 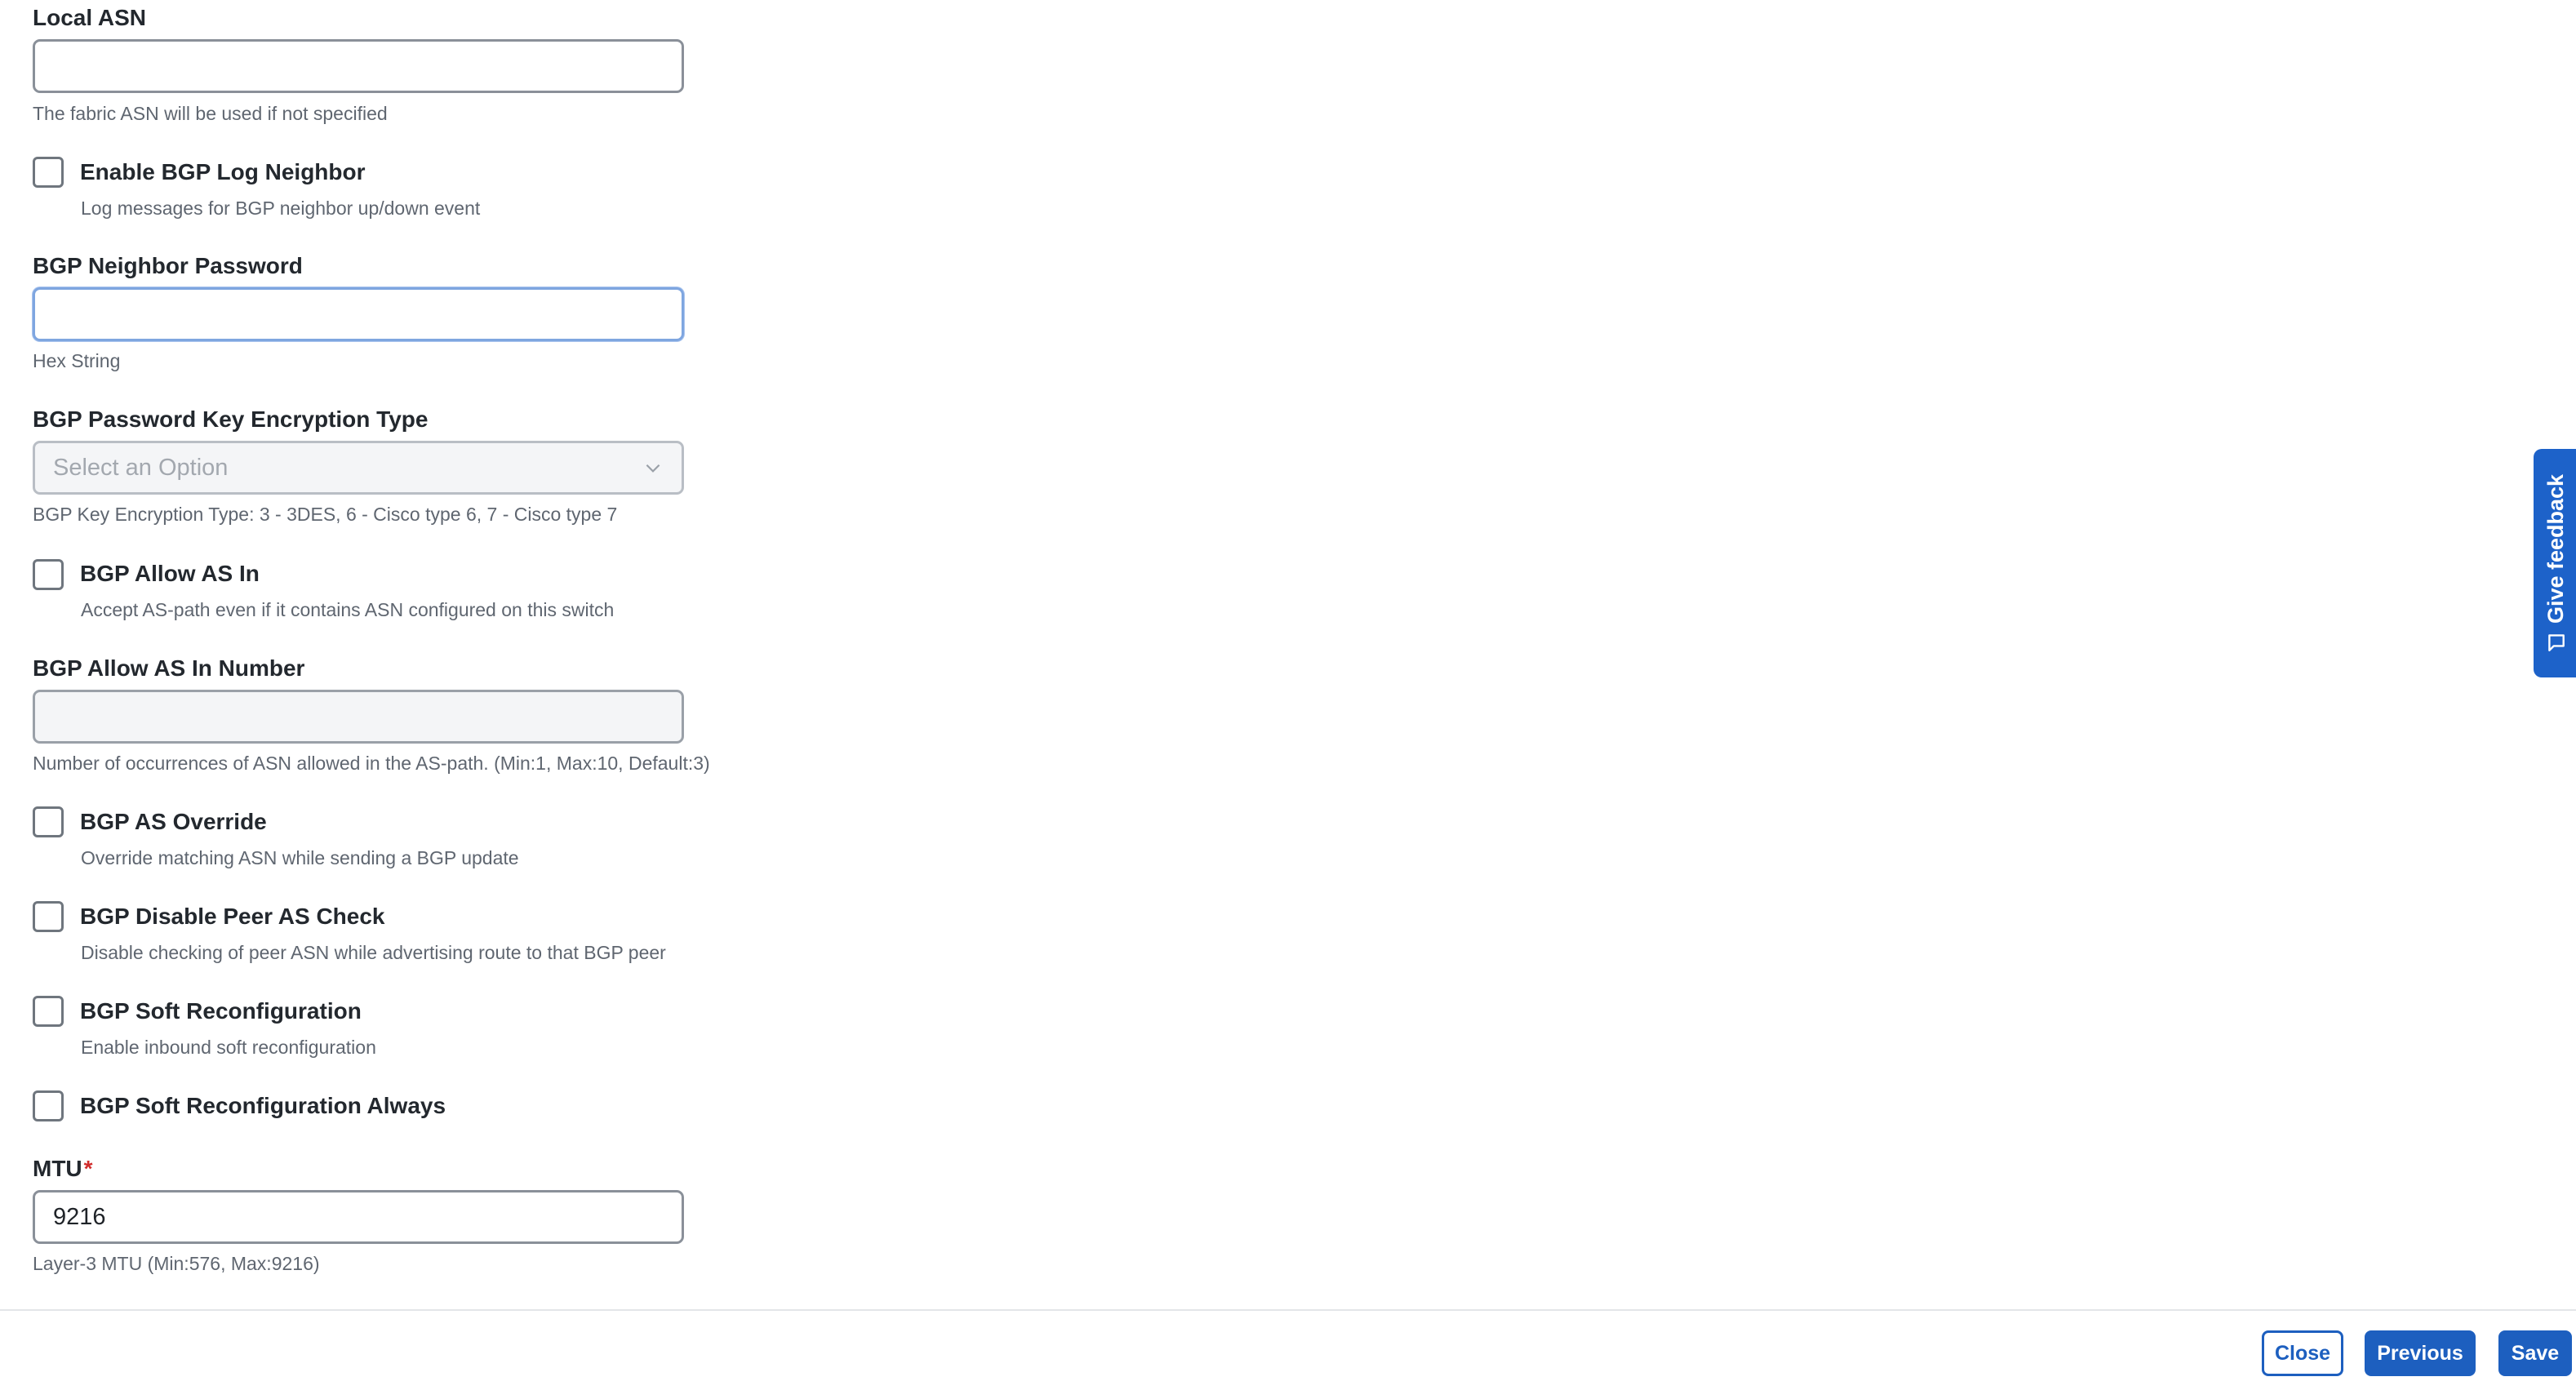 I want to click on give-feedback-content: Give feedback, so click(x=2556, y=562).